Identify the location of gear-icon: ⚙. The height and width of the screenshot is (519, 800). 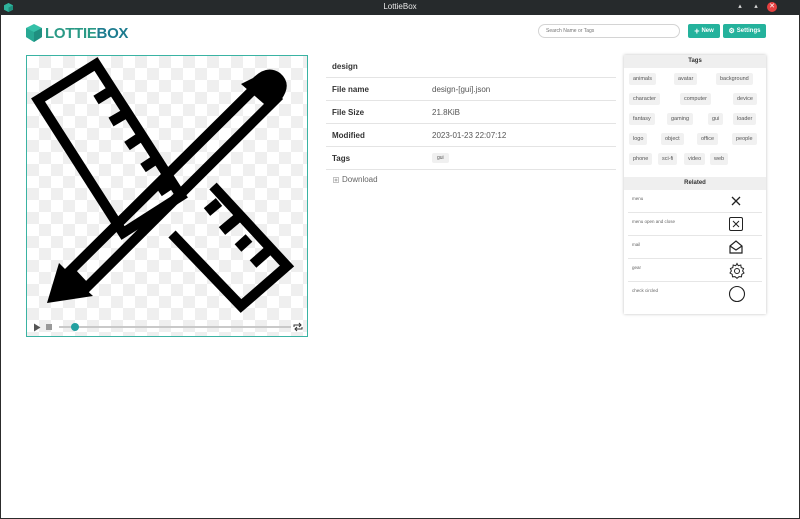
(731, 31).